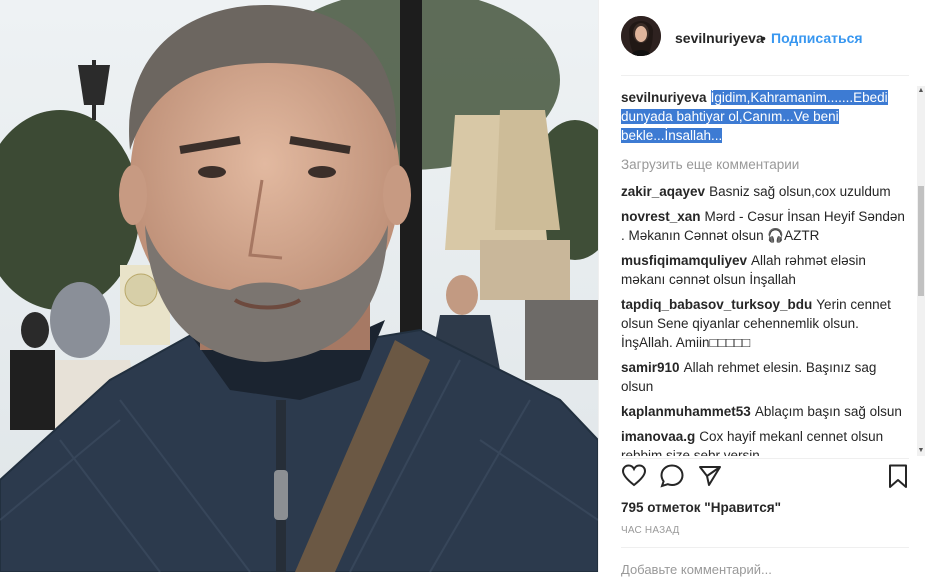  I want to click on scroll-down-arrow-icon: ▼, so click(921, 451).